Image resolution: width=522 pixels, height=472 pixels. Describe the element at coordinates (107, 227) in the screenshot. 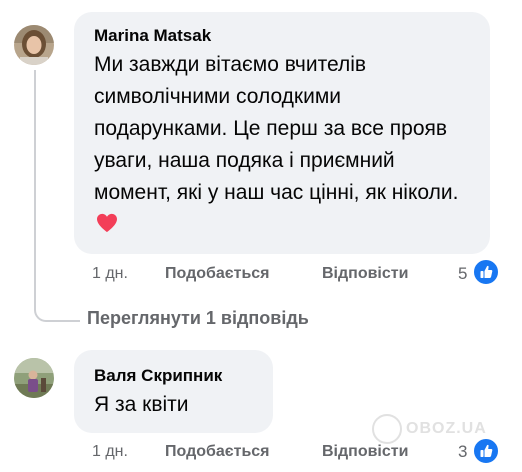

I see `red-heart-icon` at that location.